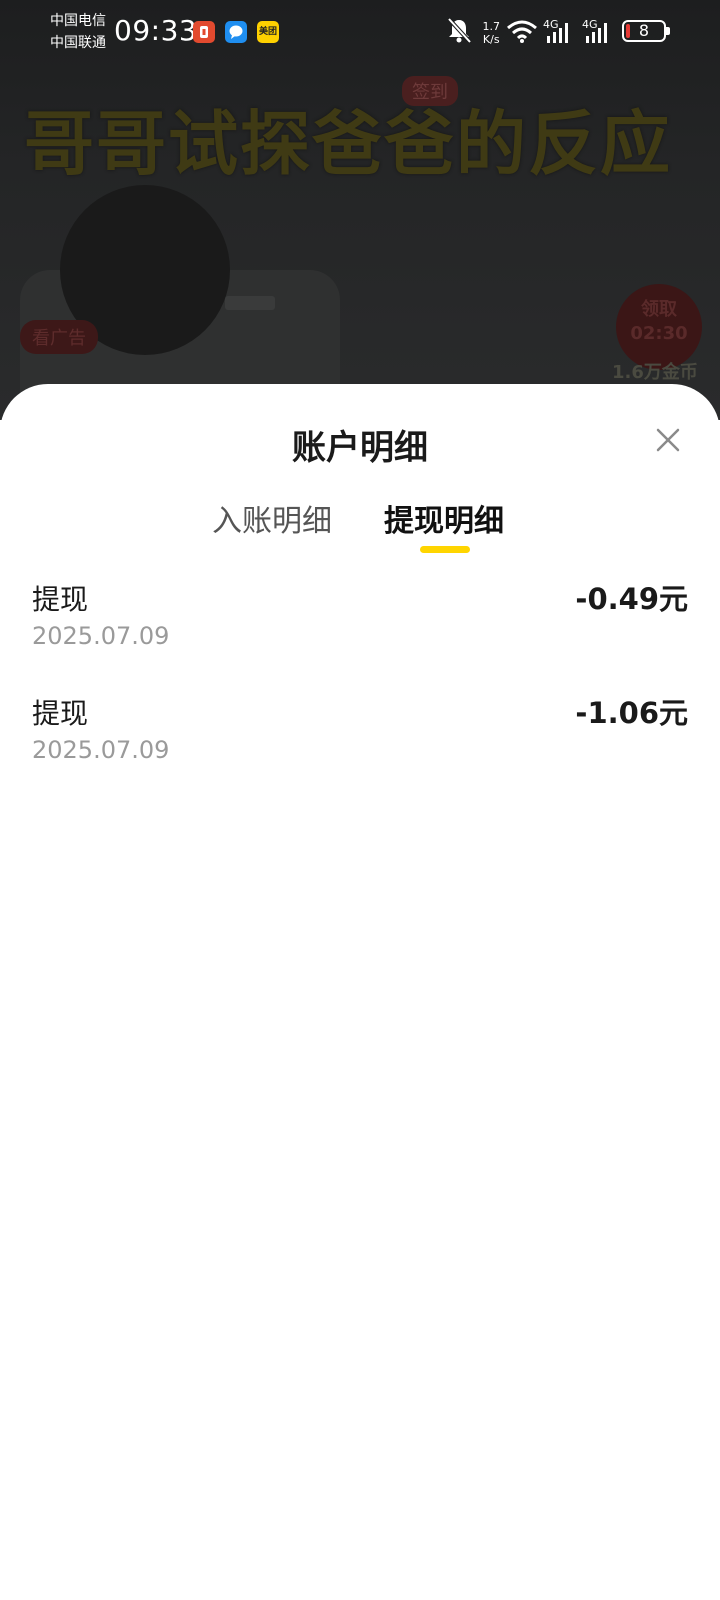 Image resolution: width=720 pixels, height=1600 pixels. Describe the element at coordinates (668, 31) in the screenshot. I see `battery-tip` at that location.